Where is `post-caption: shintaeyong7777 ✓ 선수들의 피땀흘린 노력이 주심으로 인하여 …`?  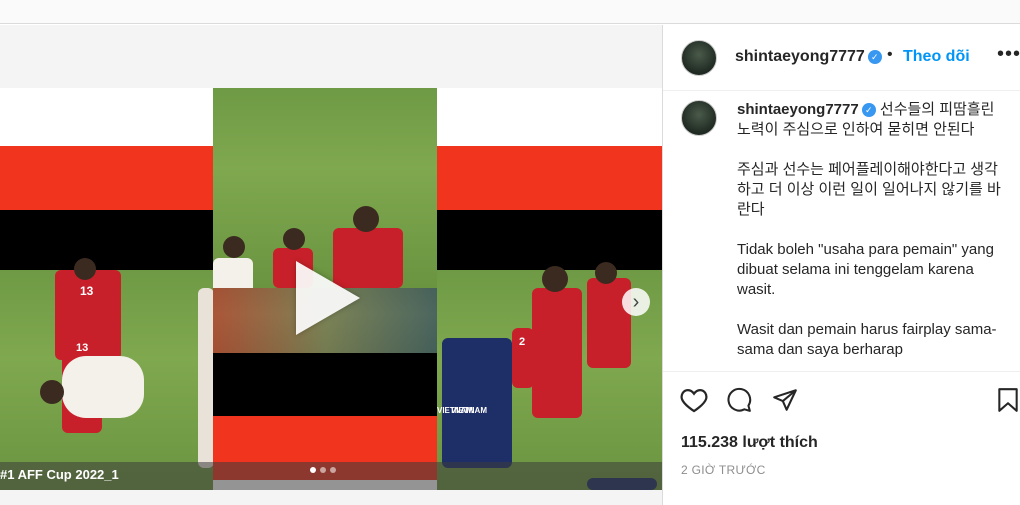 post-caption: shintaeyong7777 ✓ 선수들의 피땀흘린 노력이 주심으로 인하여 … is located at coordinates (872, 240).